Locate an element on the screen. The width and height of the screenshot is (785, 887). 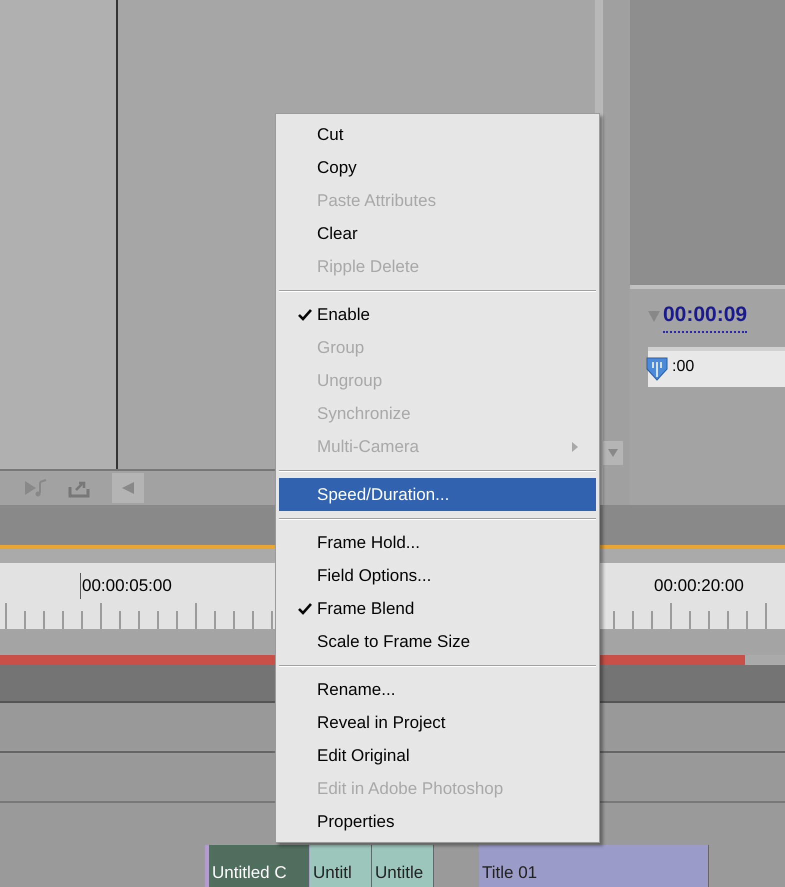
audio-play-icon is located at coordinates (36, 488).